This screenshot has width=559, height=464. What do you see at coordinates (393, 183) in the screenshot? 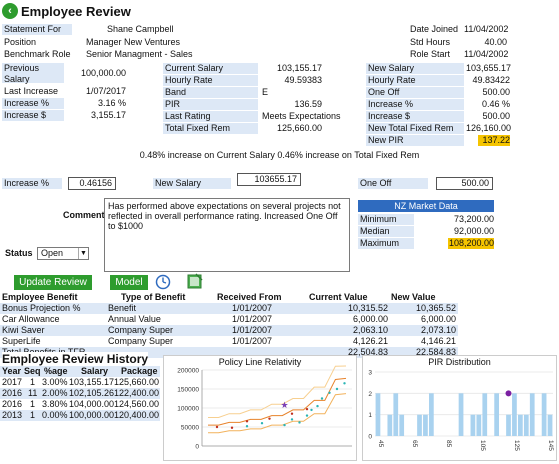
I see `input-one-off-label: One Off` at bounding box center [393, 183].